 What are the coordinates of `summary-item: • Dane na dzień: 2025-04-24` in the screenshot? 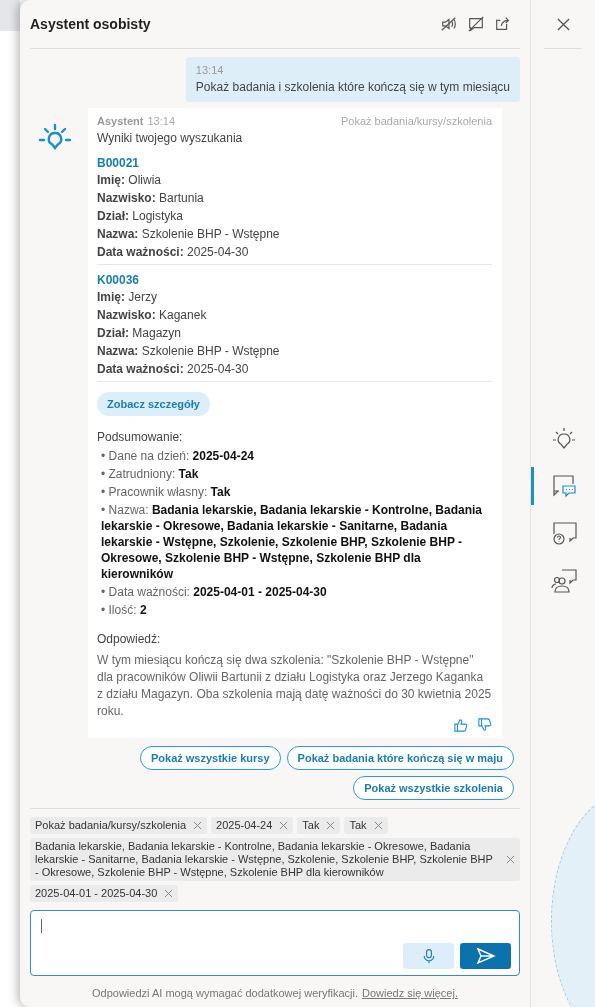 It's located at (178, 456).